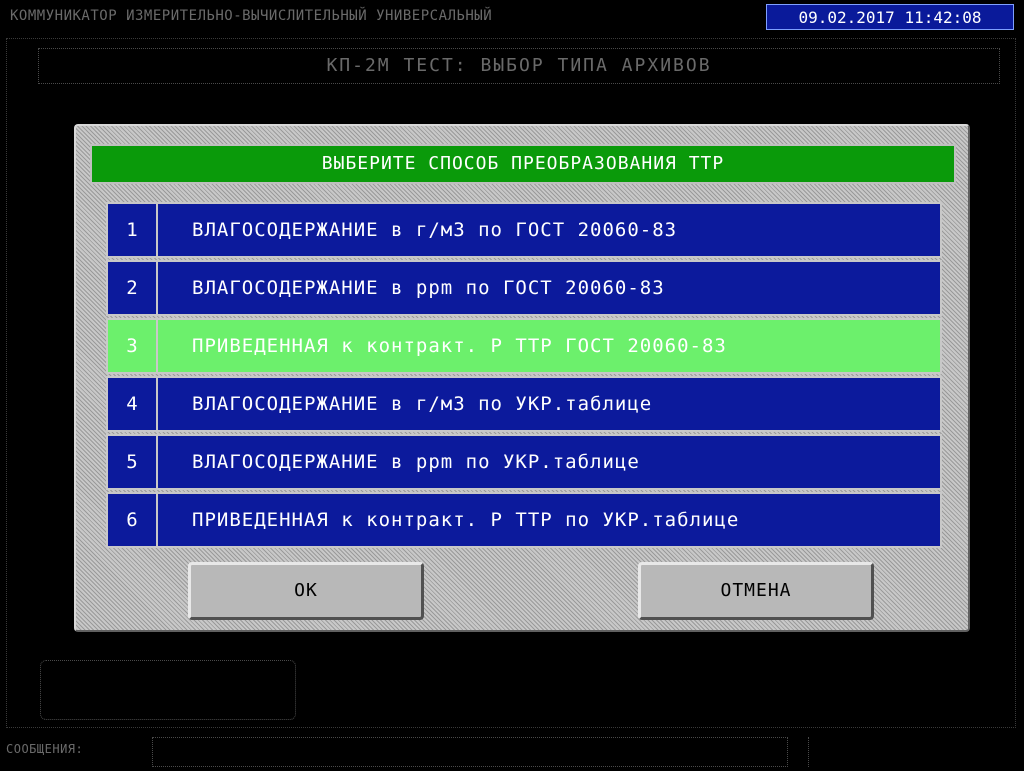 Image resolution: width=1024 pixels, height=771 pixels. I want to click on option-item-4: 4 ВЛАГОСОДЕРЖАНИЕ в г/м3 по УКР.таблице, so click(524, 404).